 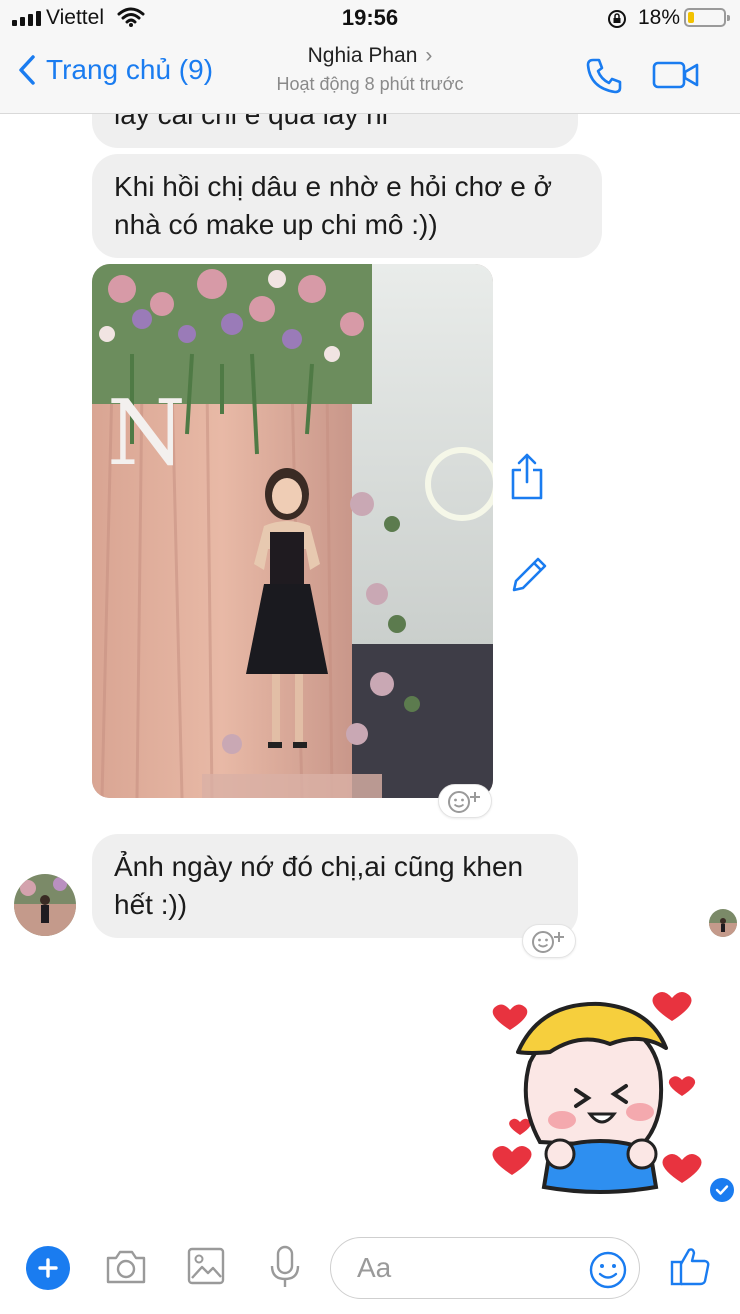 I want to click on battery-percent: 18%, so click(x=659, y=17).